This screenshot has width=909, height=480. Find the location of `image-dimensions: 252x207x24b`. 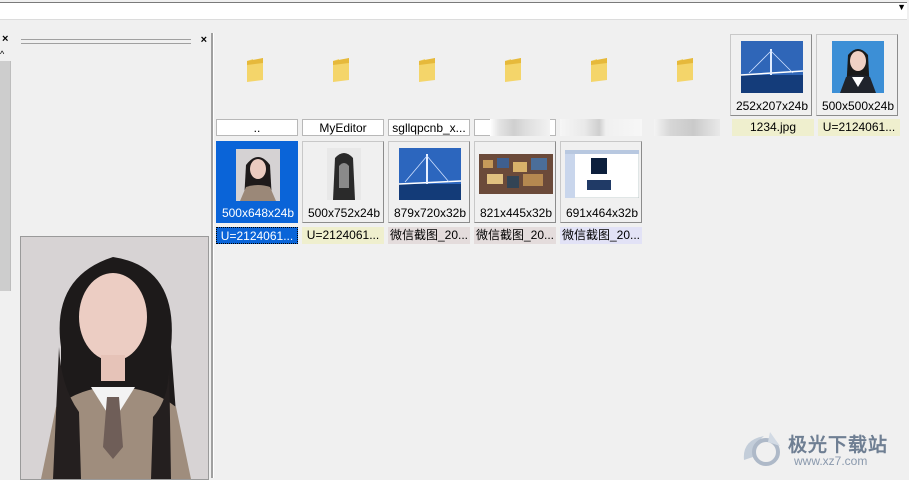

image-dimensions: 252x207x24b is located at coordinates (772, 106).